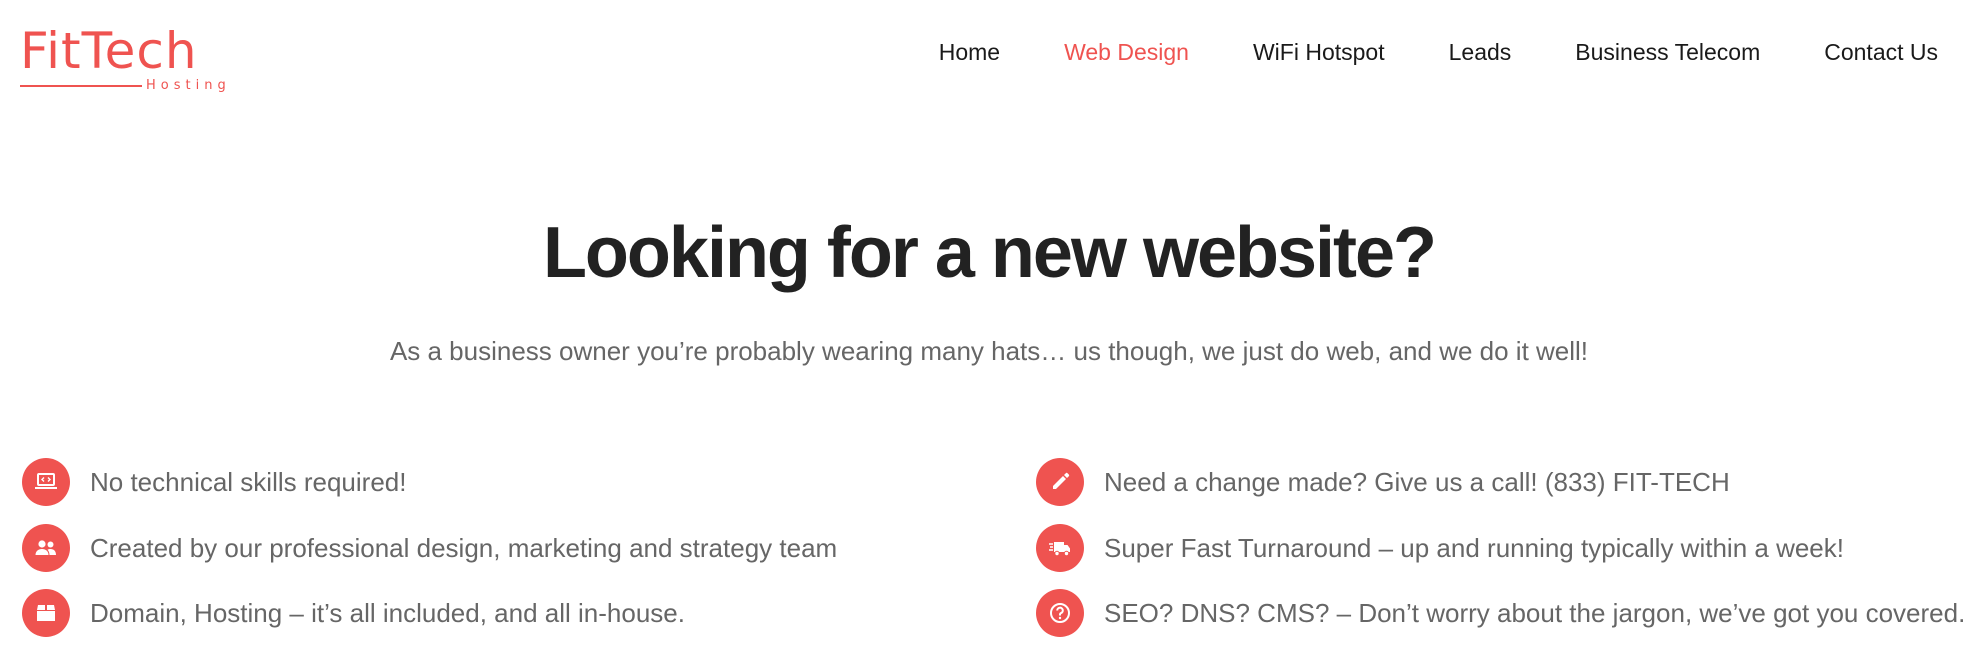  Describe the element at coordinates (109, 51) in the screenshot. I see `logo-wordmark: FitTech` at that location.